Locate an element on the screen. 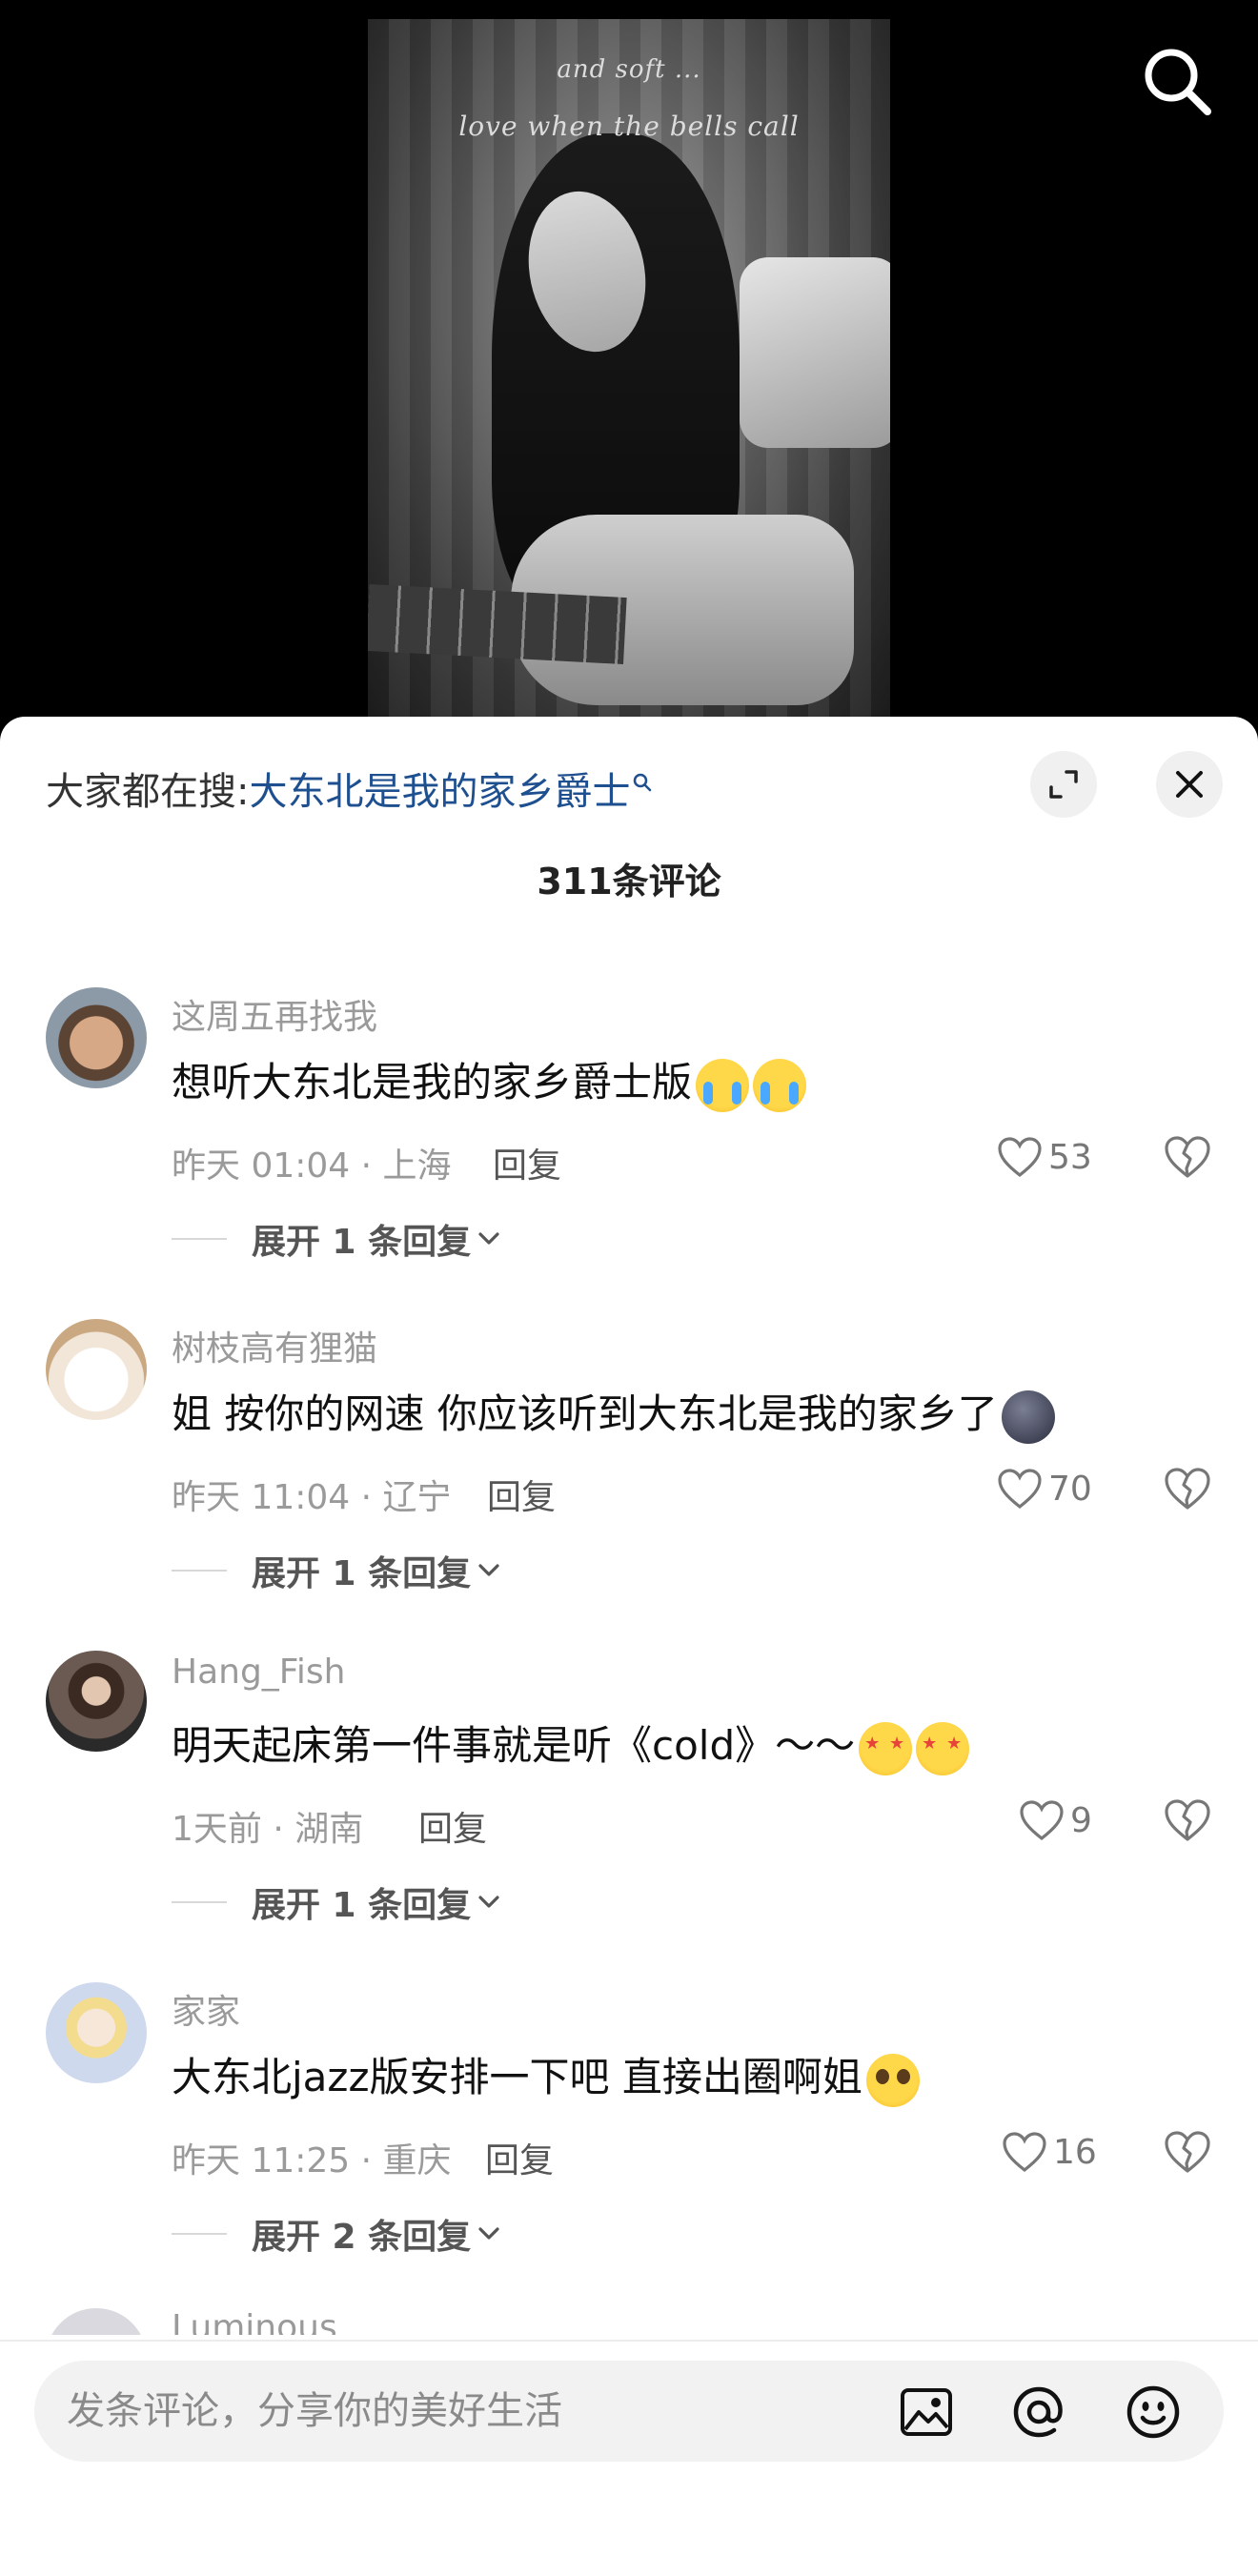 The width and height of the screenshot is (1258, 2576). comment-meta: 1天前 · 湖南 is located at coordinates (268, 1830).